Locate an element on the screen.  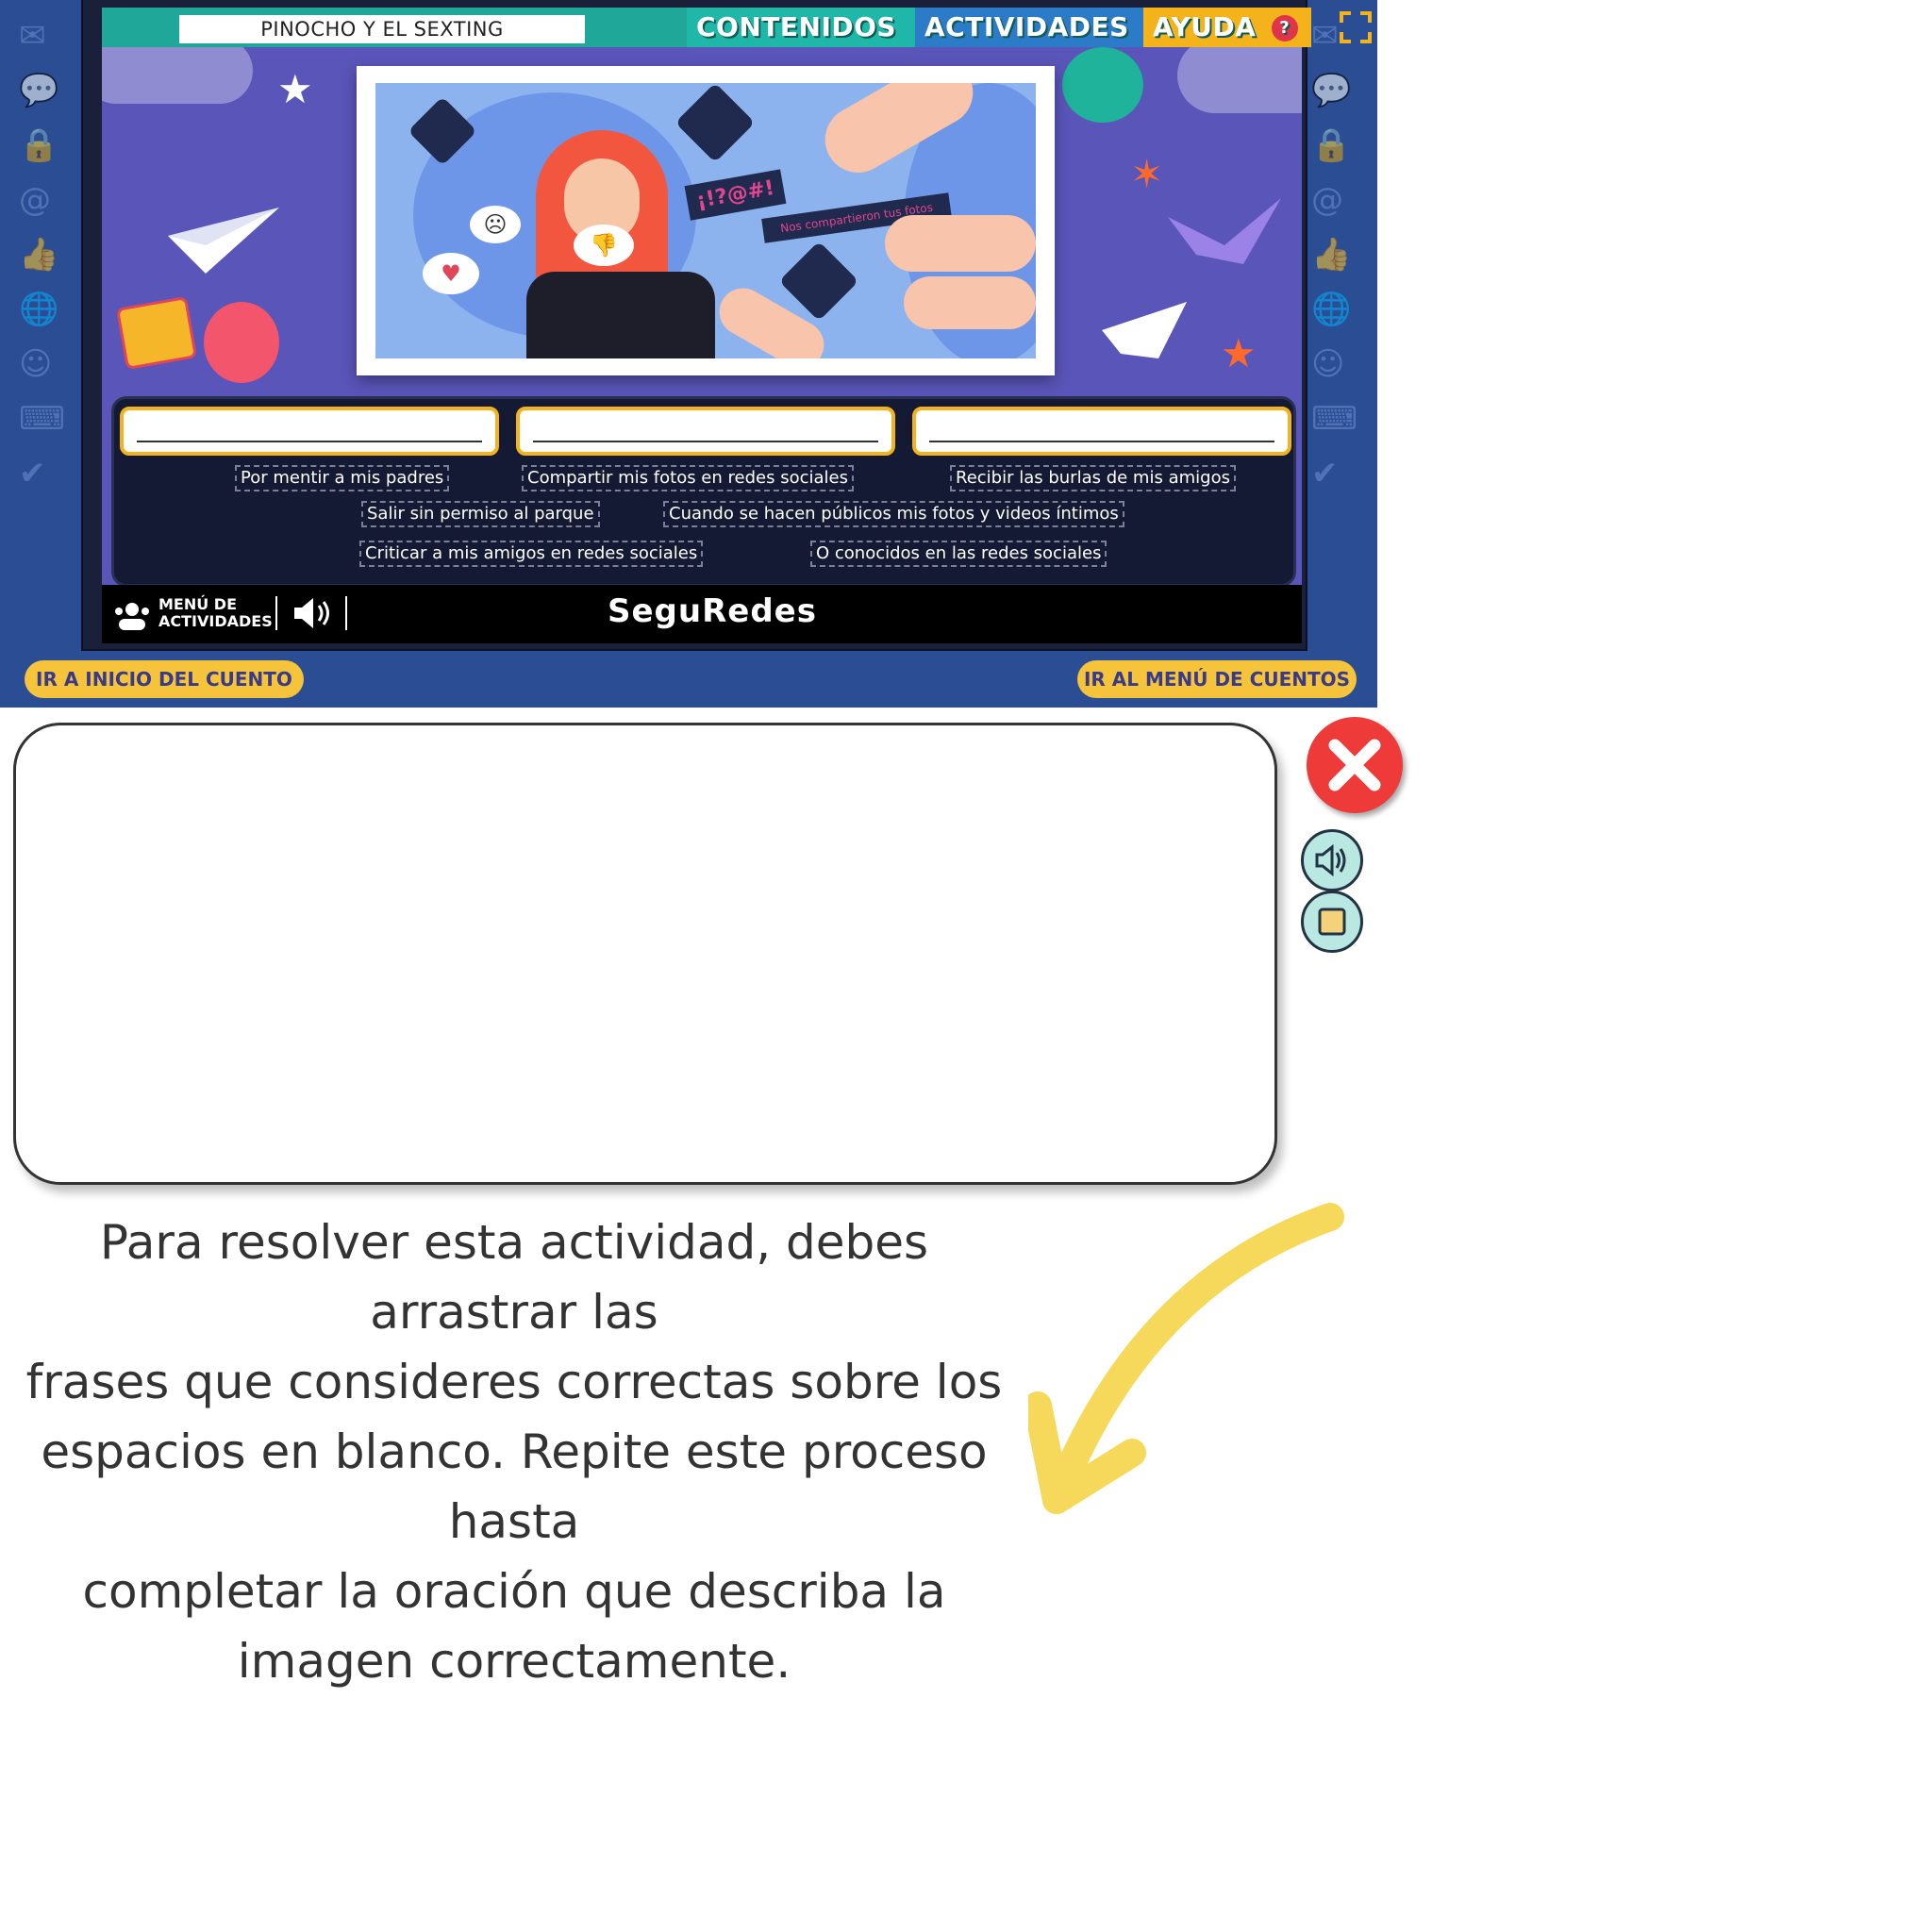
story-title: PINOCHO Y EL SEXTING is located at coordinates (382, 29).